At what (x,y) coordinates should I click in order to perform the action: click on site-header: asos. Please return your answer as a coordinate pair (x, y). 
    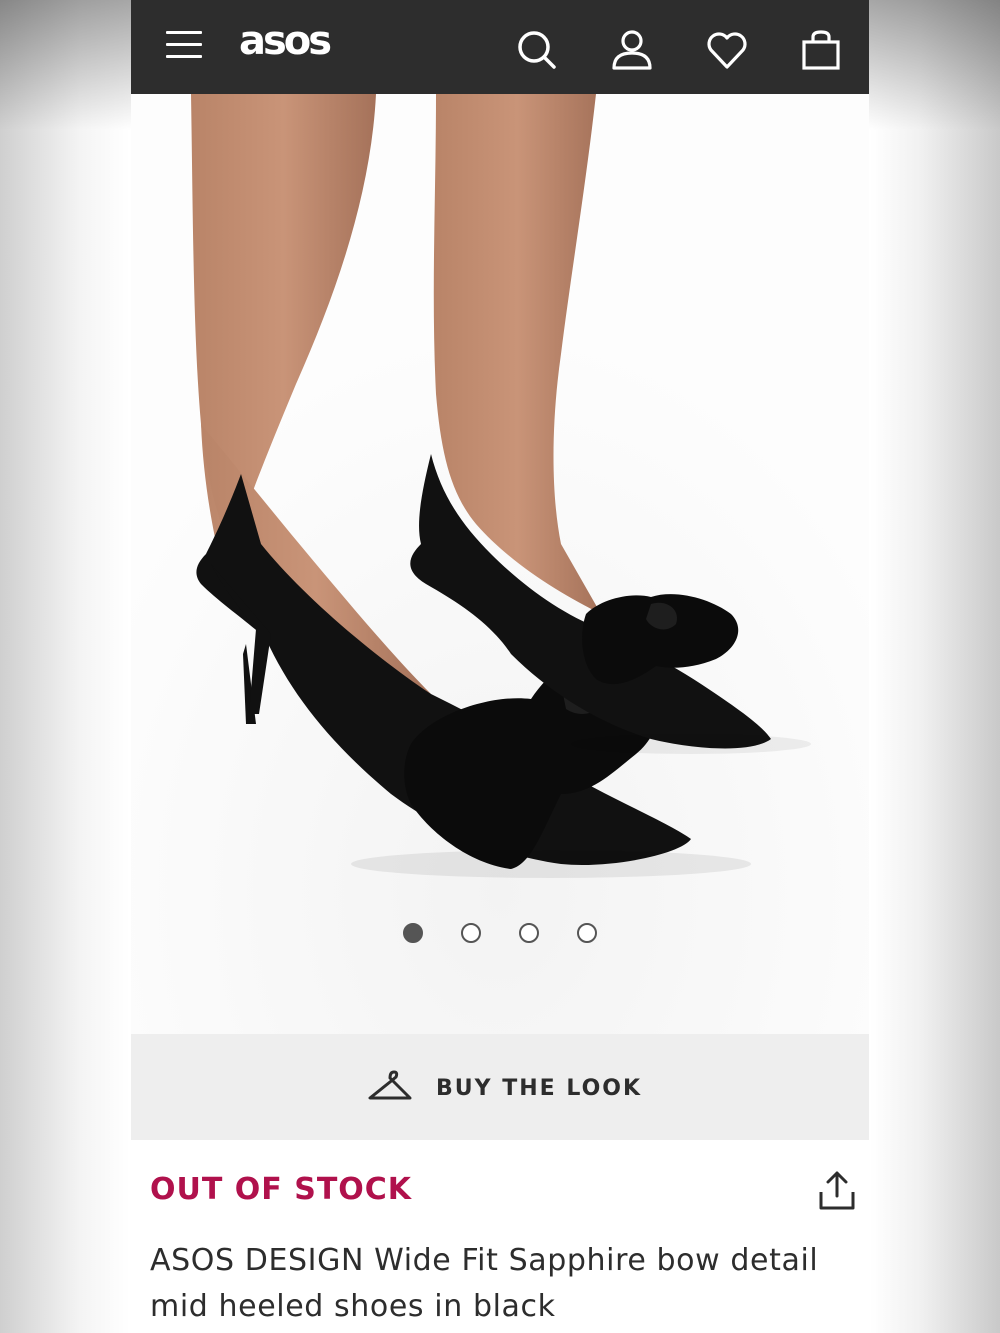
    Looking at the image, I should click on (500, 47).